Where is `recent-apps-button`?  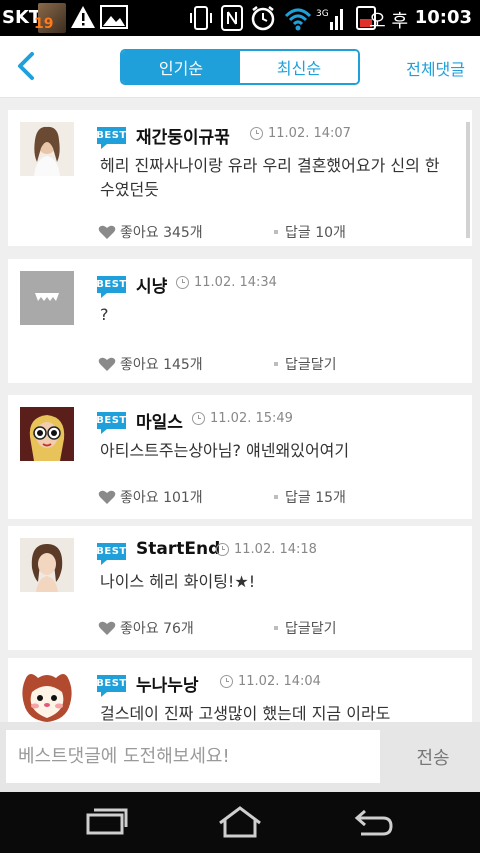
recent-apps-button is located at coordinates (106, 822).